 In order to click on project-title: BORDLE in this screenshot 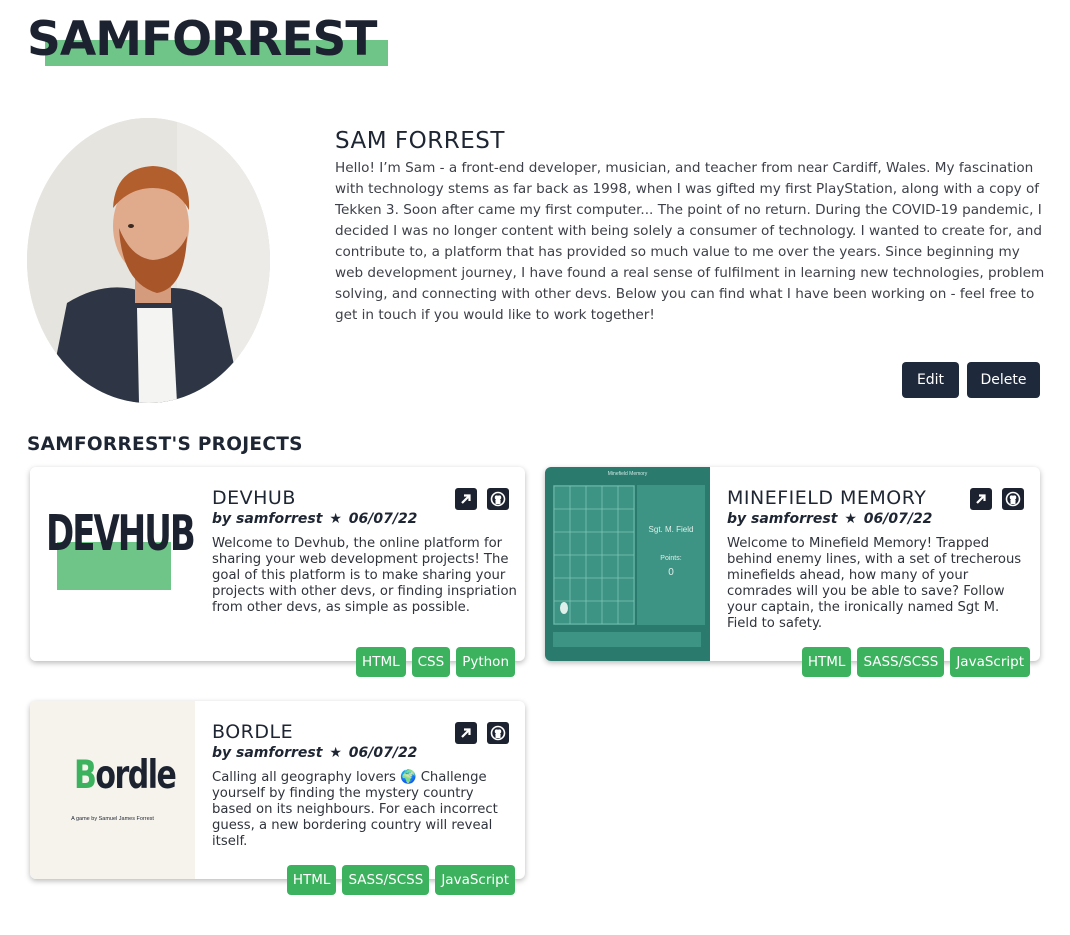, I will do `click(253, 732)`.